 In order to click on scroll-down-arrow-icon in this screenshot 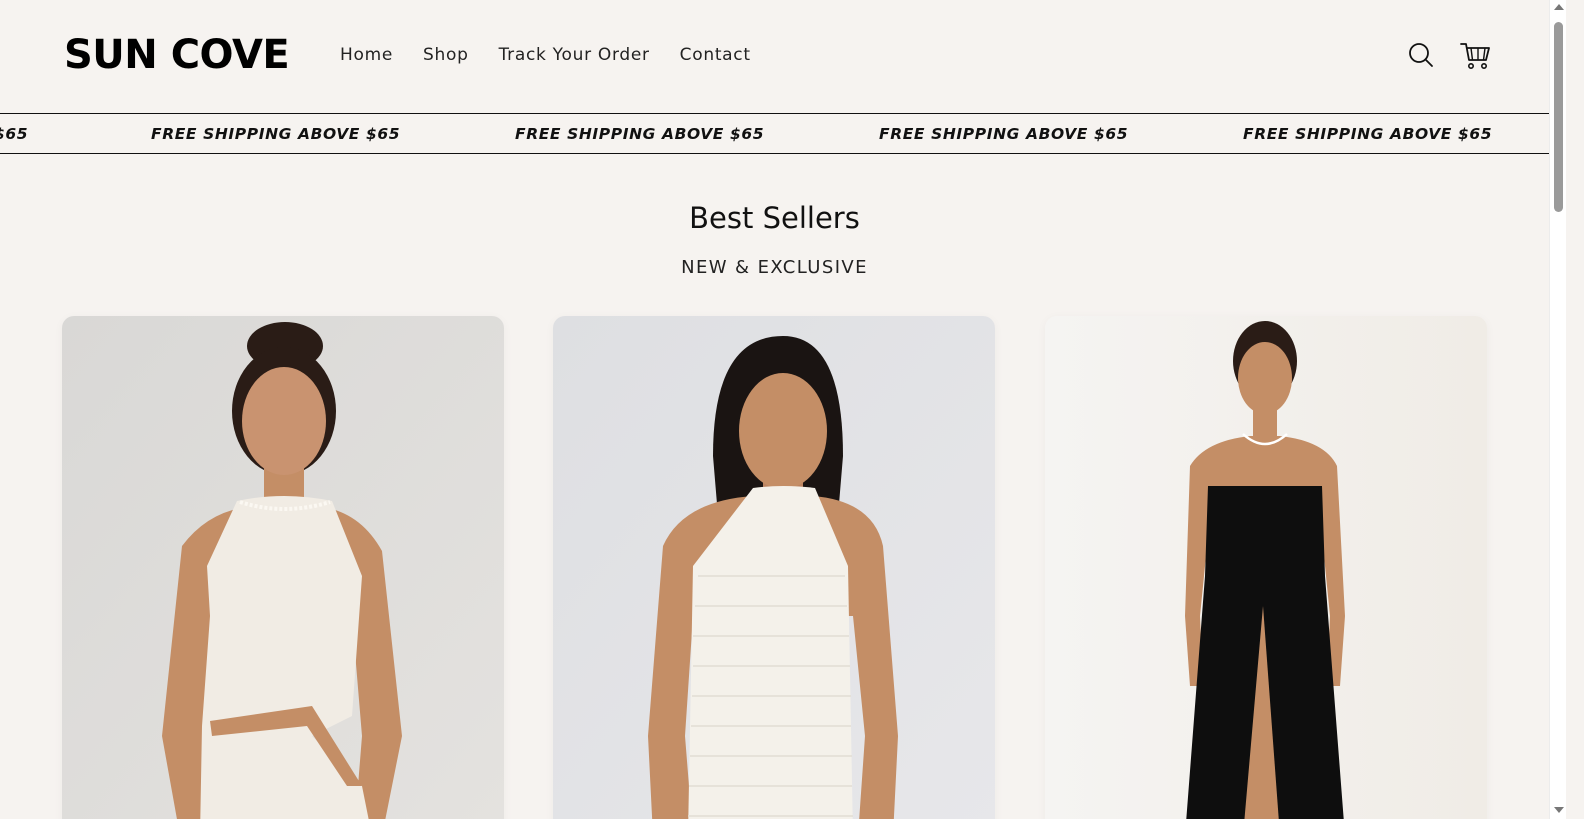, I will do `click(1559, 810)`.